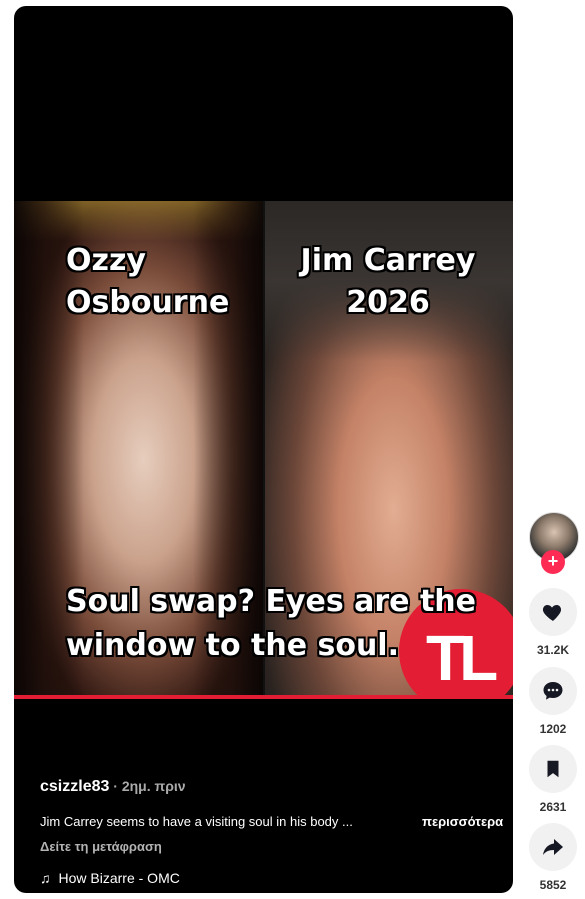 This screenshot has width=585, height=899. What do you see at coordinates (147, 786) in the screenshot?
I see `post-time: · 2ημ. πριν` at bounding box center [147, 786].